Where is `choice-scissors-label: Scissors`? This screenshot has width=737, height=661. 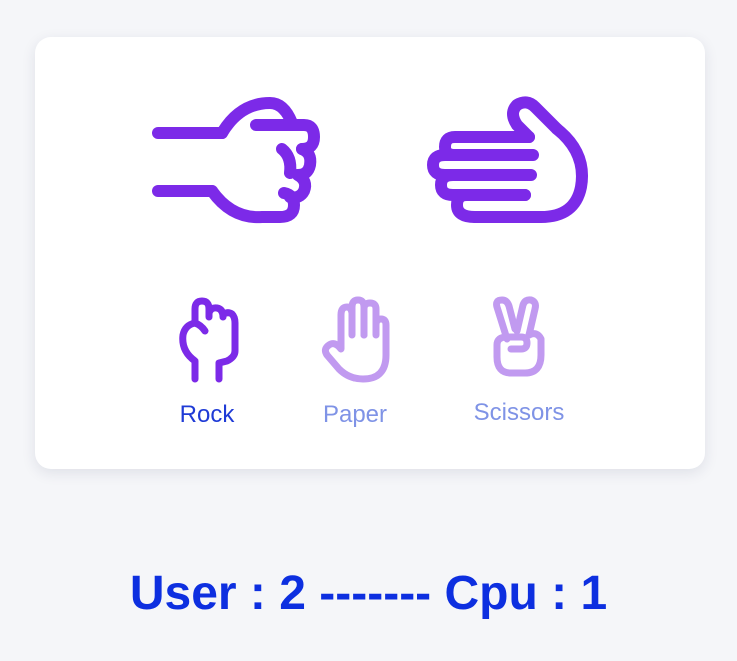 choice-scissors-label: Scissors is located at coordinates (519, 412).